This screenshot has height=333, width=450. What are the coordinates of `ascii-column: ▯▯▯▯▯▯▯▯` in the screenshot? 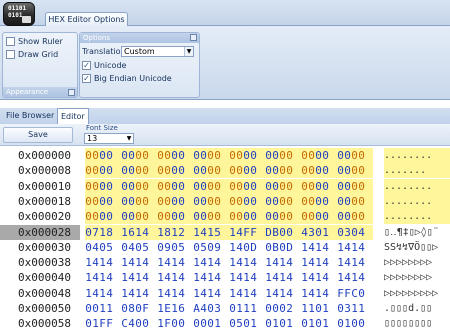 It's located at (417, 323).